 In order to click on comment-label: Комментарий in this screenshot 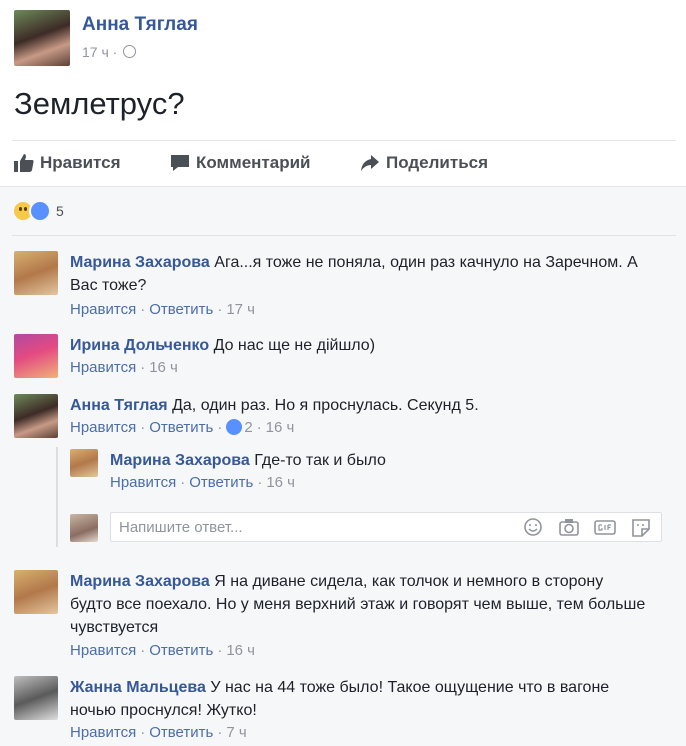, I will do `click(253, 162)`.